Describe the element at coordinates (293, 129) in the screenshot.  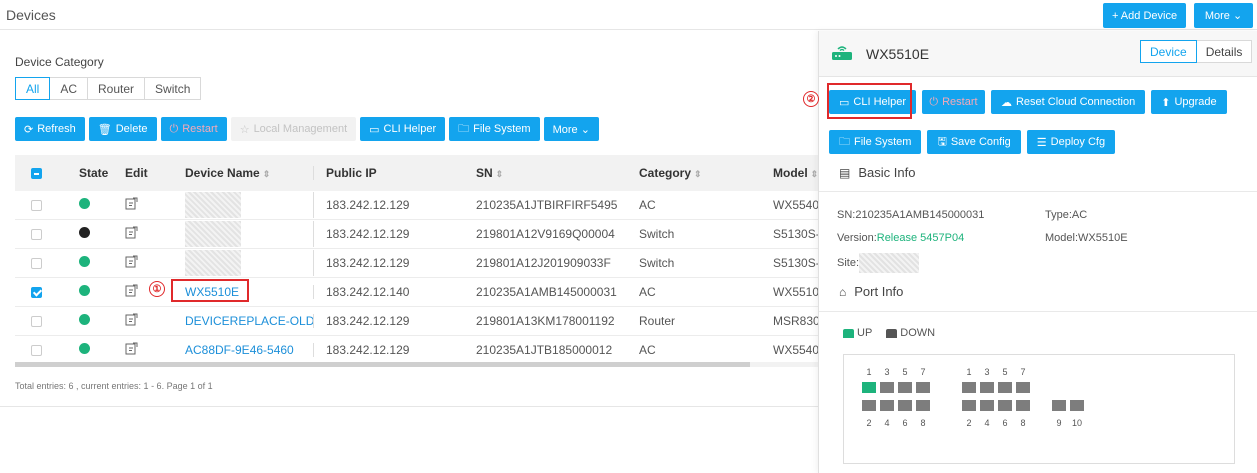
I see `local-management-button: ☆ Local Management` at that location.